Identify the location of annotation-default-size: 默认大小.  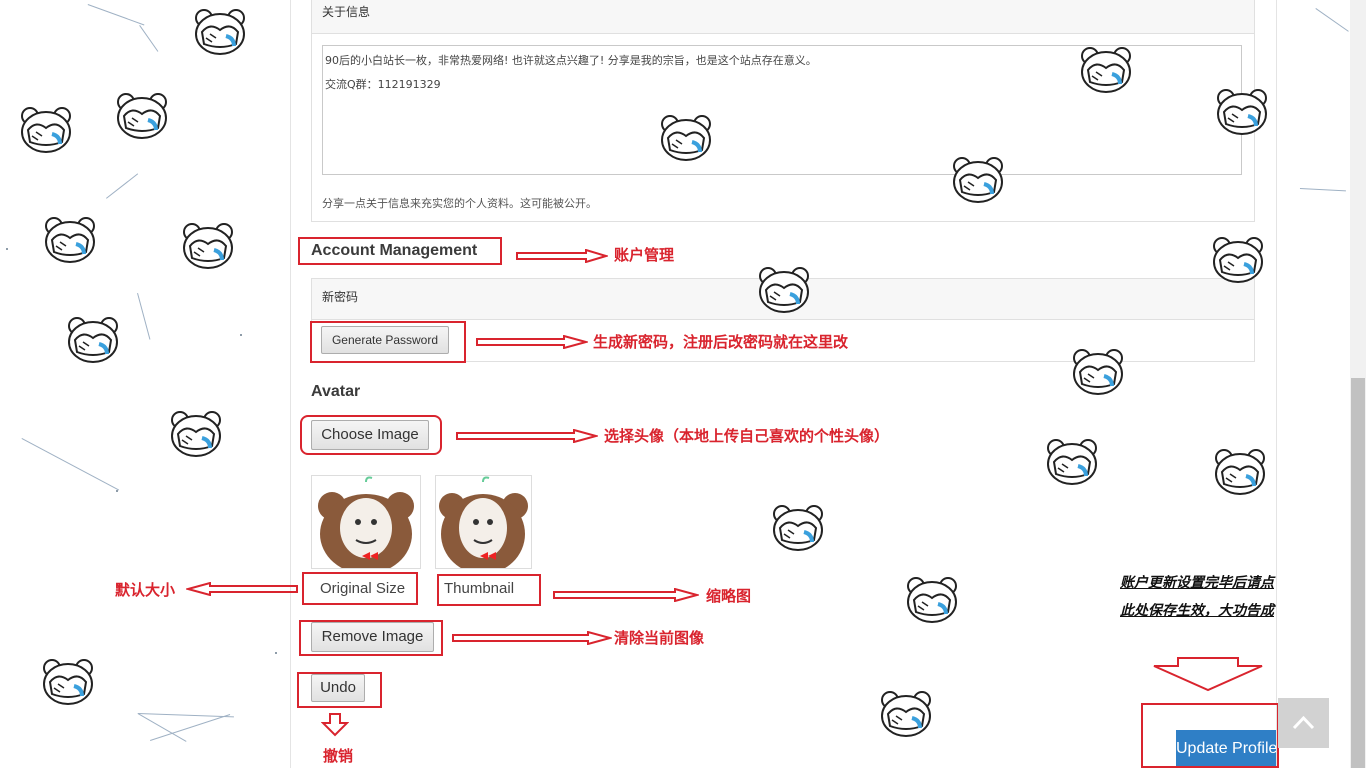
(145, 590).